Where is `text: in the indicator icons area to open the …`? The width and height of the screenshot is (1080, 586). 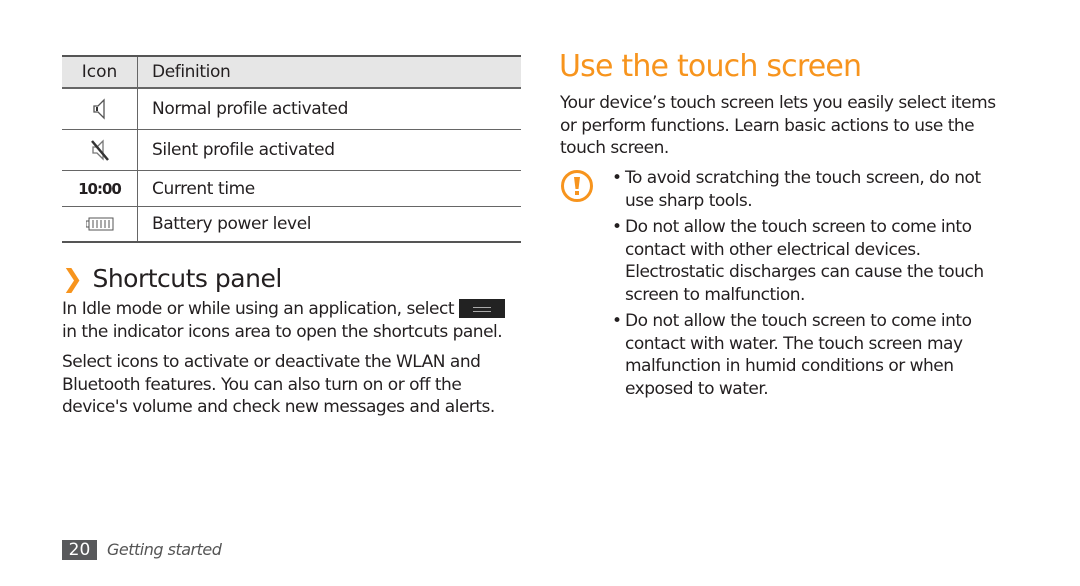 text: in the indicator icons area to open the … is located at coordinates (282, 331).